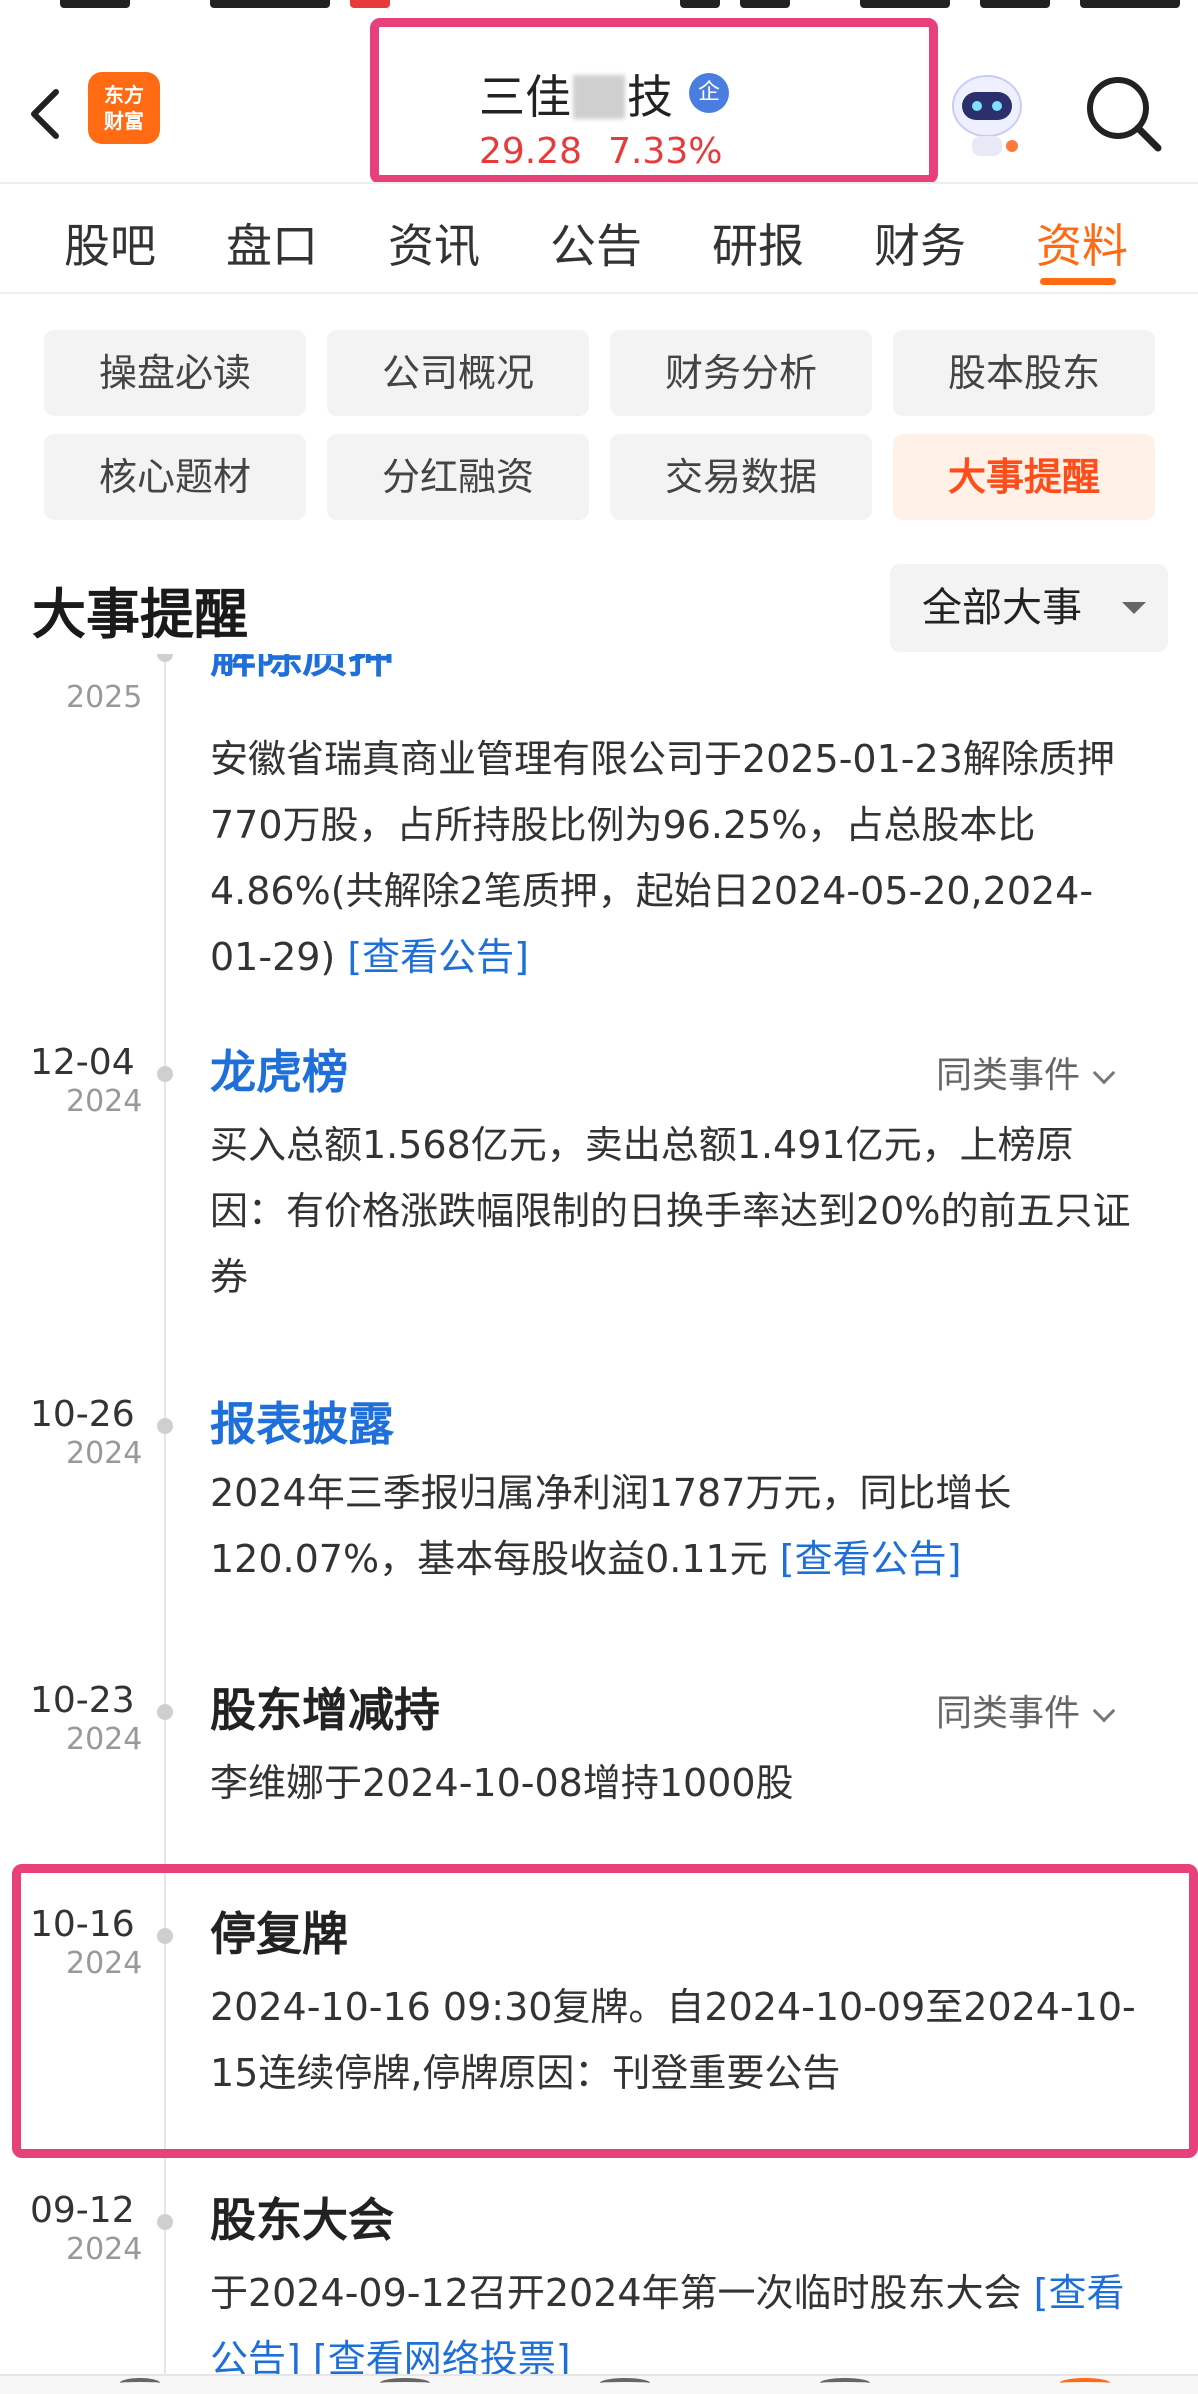 The width and height of the screenshot is (1198, 2394). I want to click on redacted-char, so click(599, 97).